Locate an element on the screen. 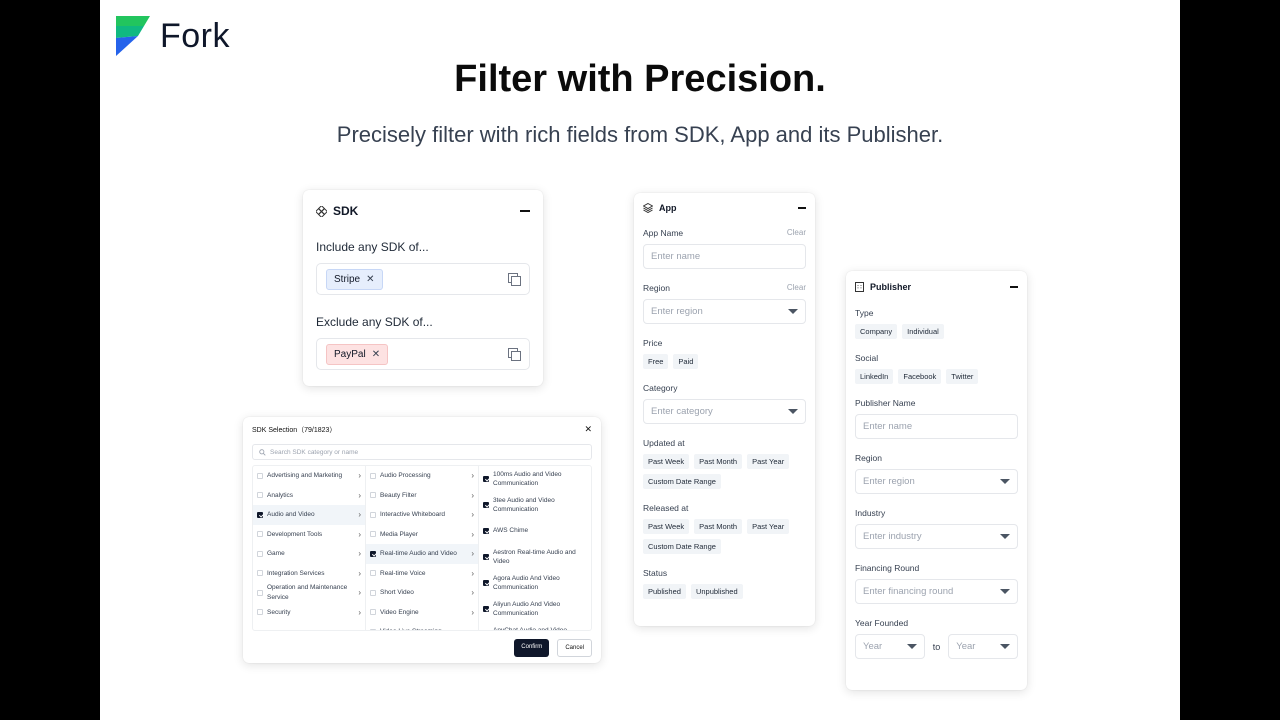  financing-label-text: Financing Round is located at coordinates (887, 568).